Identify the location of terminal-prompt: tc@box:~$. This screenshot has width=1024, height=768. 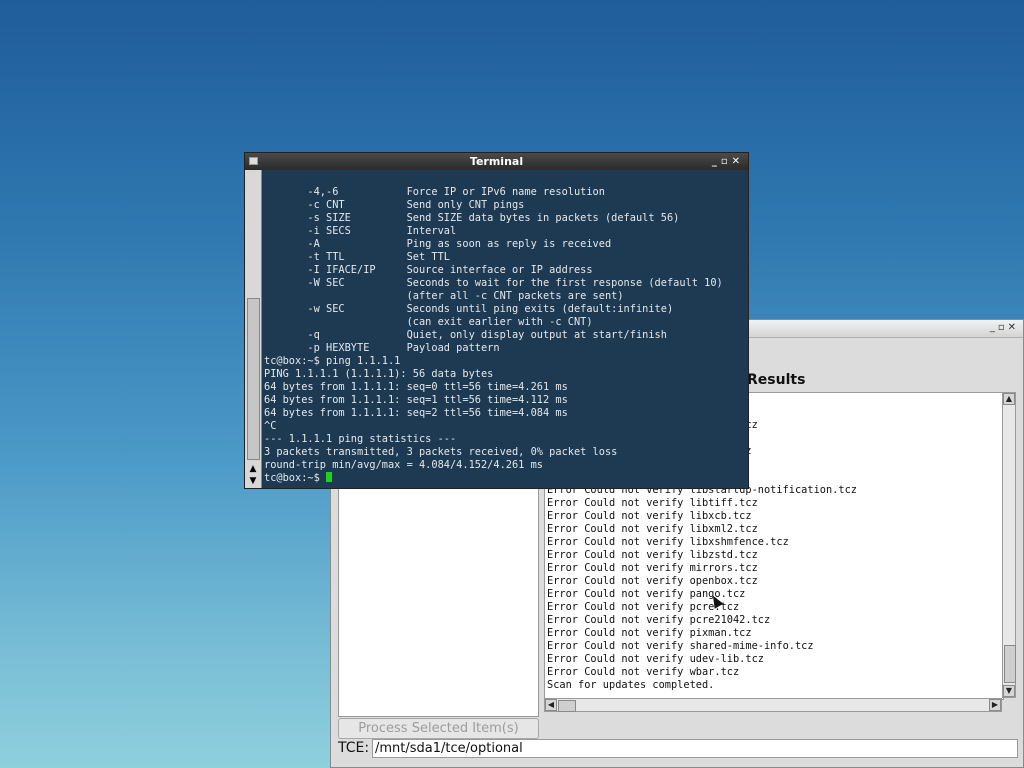
(295, 478).